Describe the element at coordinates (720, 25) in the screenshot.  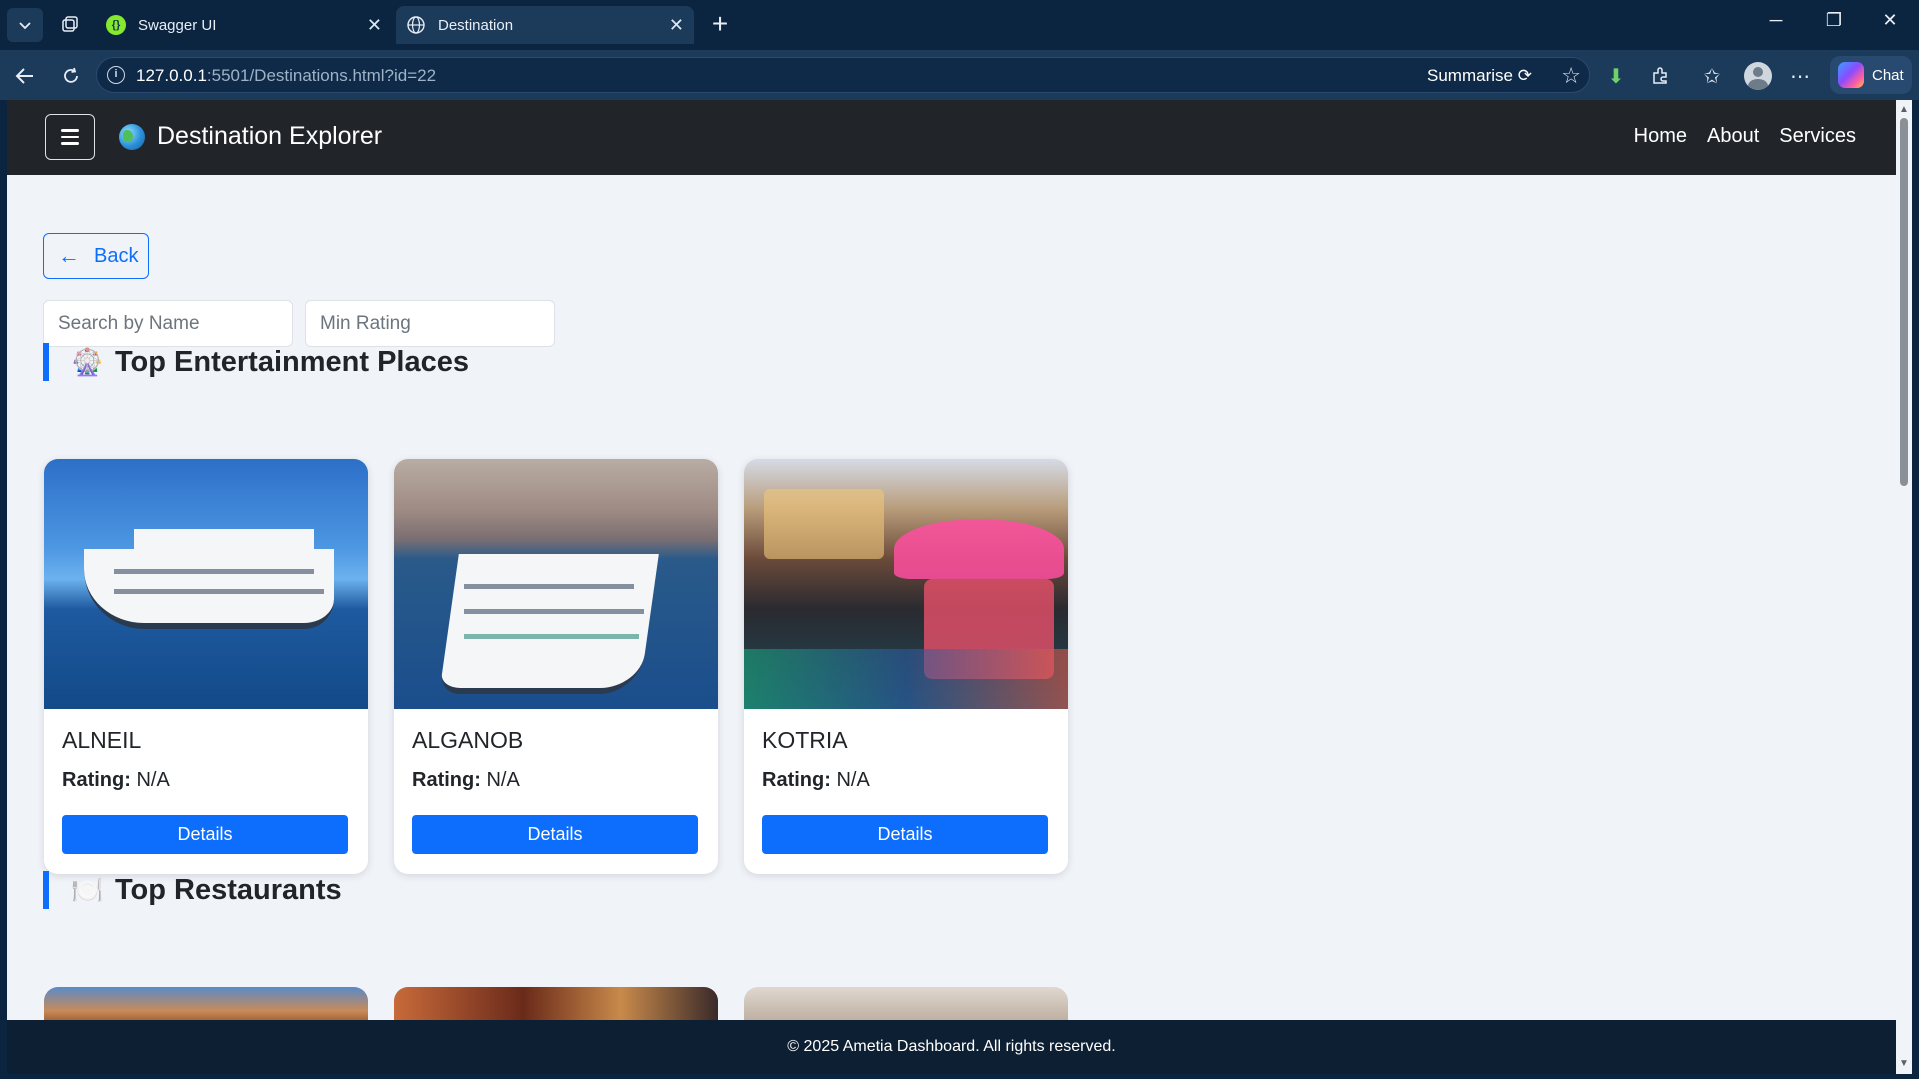
I see `new-tab-button: +` at that location.